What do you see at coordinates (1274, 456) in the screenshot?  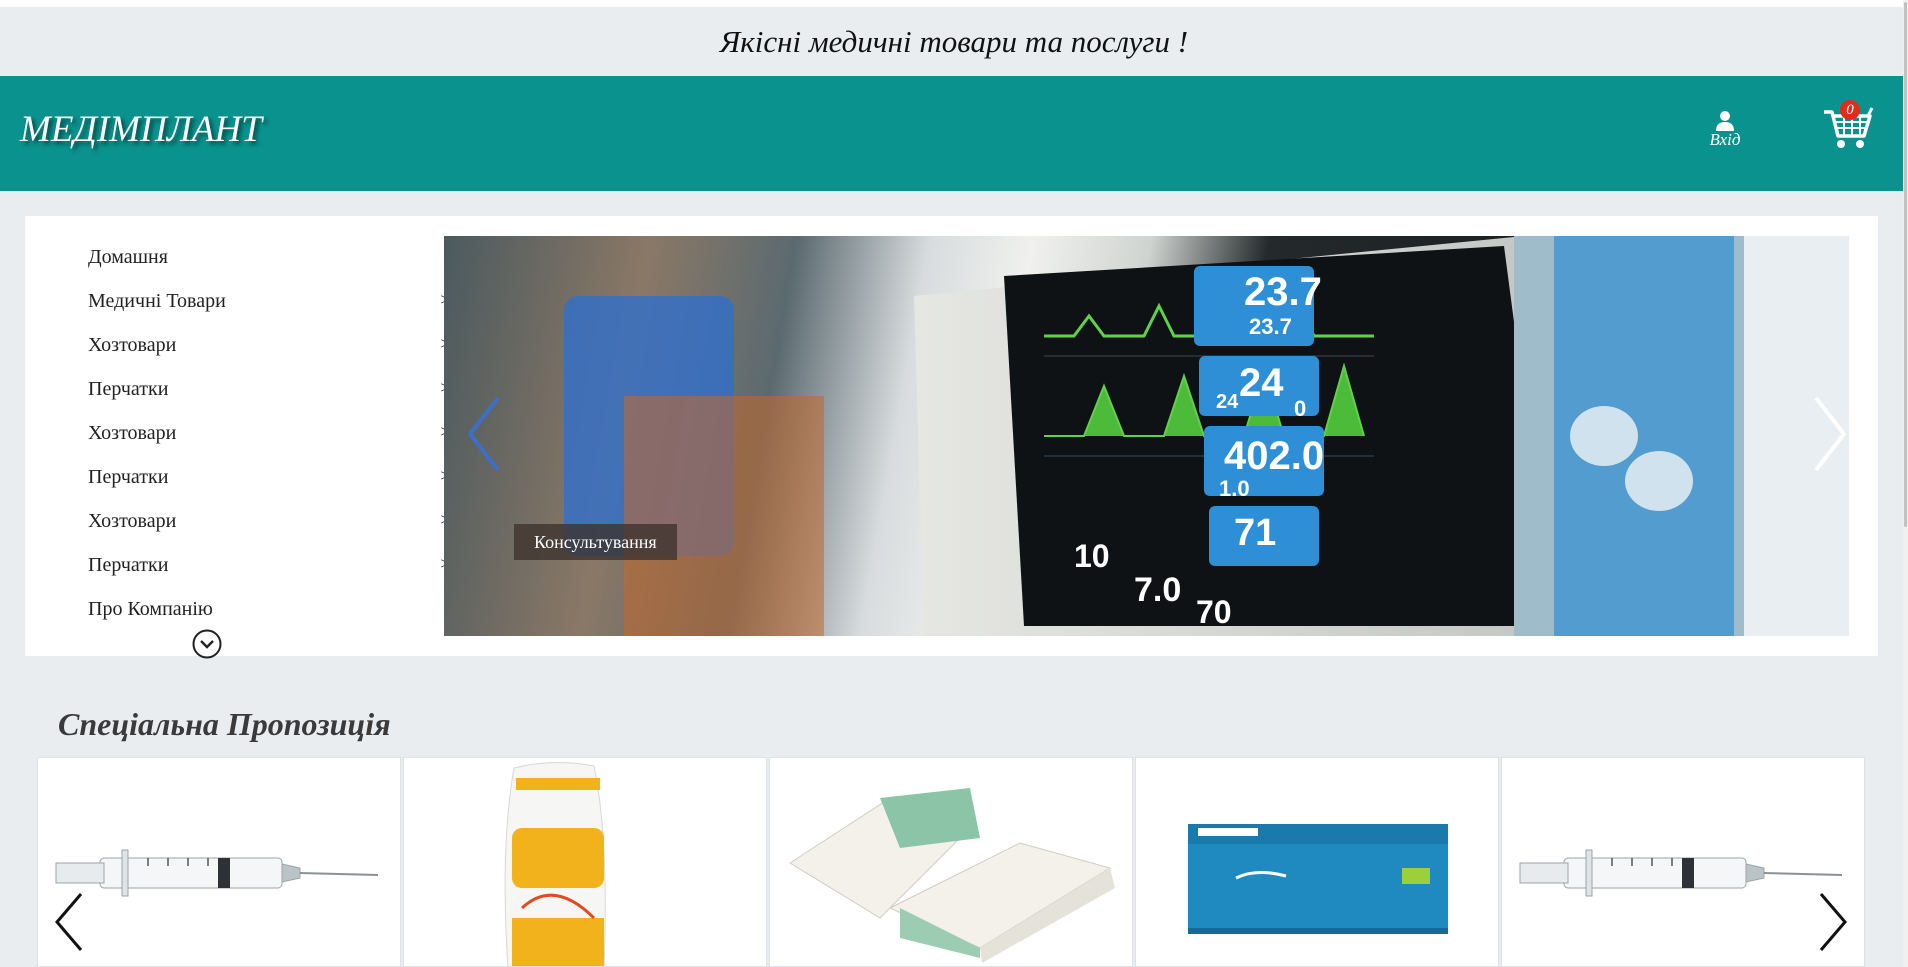 I see `readout-value: 402.0` at bounding box center [1274, 456].